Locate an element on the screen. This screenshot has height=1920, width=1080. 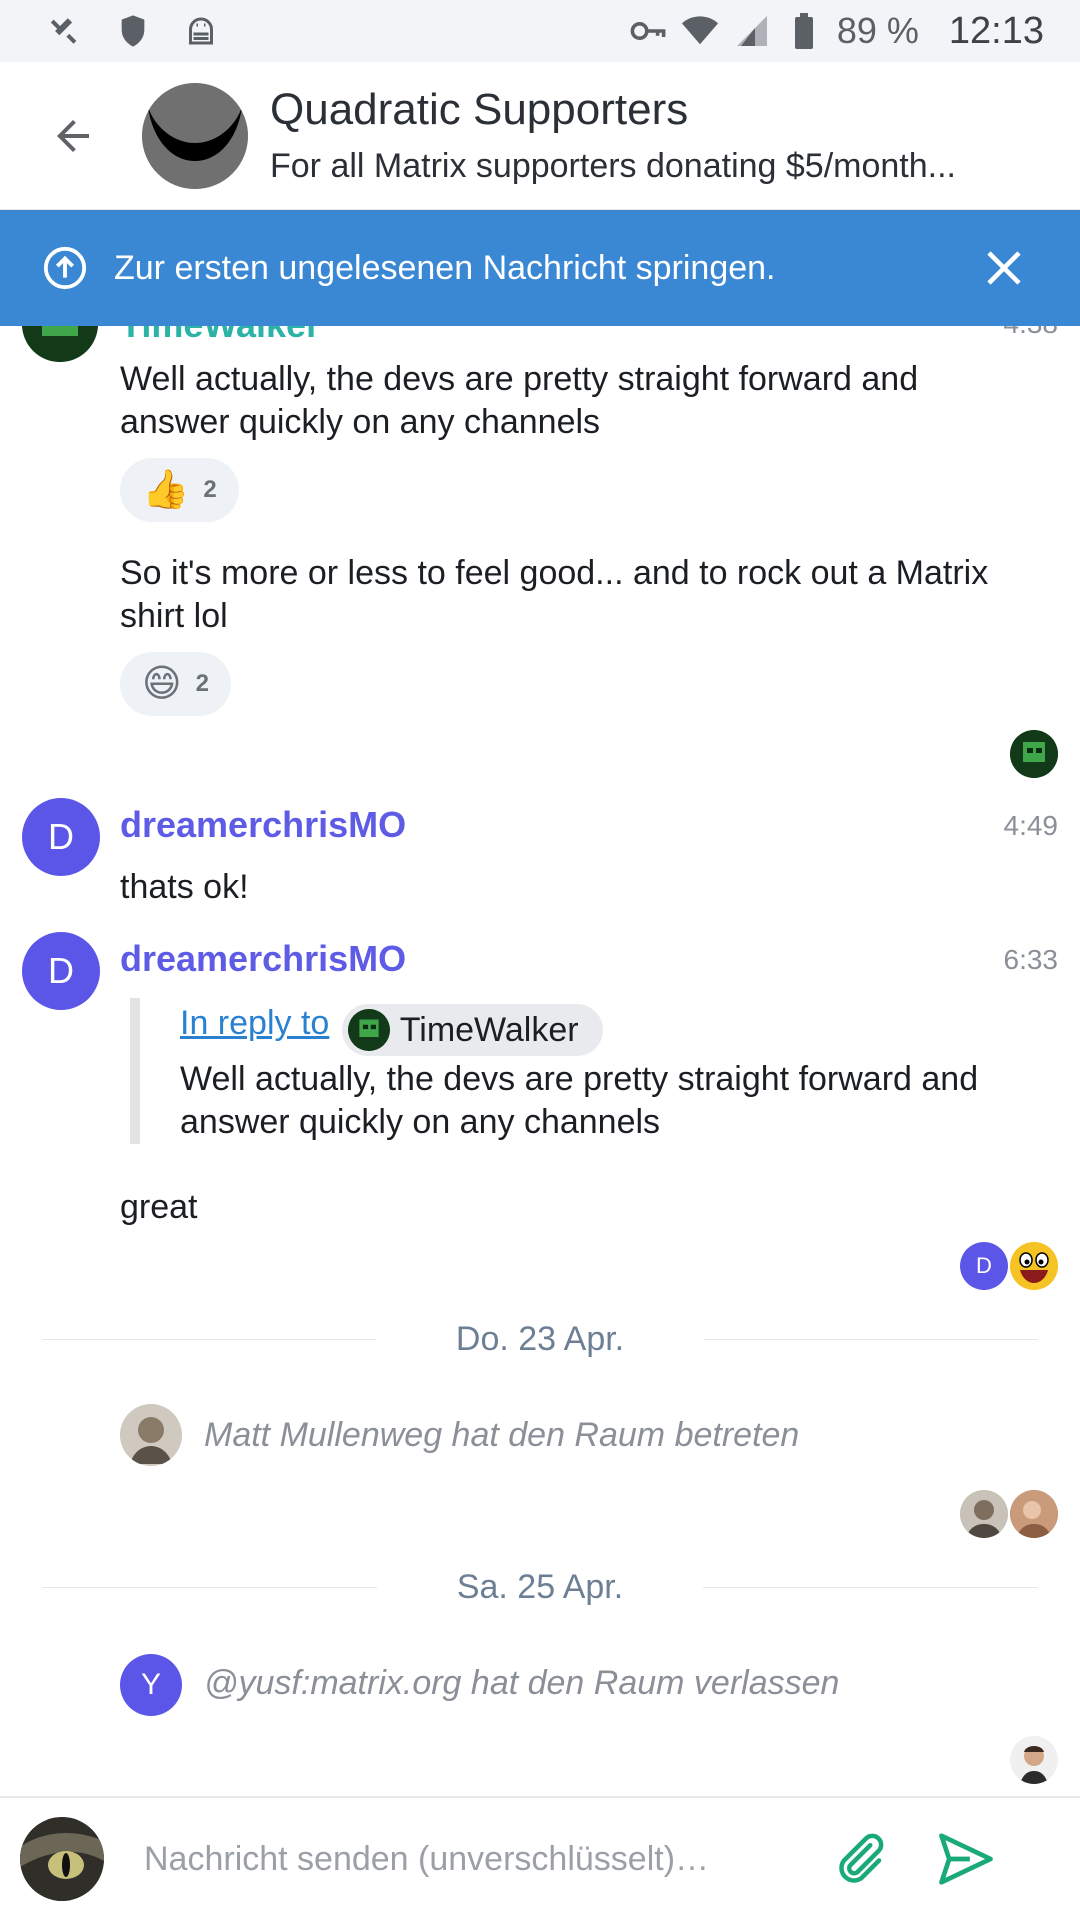
date-label: Sa. 25 Apr. is located at coordinates (540, 1587).